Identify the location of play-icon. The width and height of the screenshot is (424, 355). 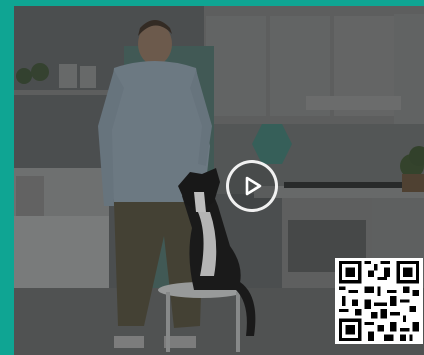
(253, 186).